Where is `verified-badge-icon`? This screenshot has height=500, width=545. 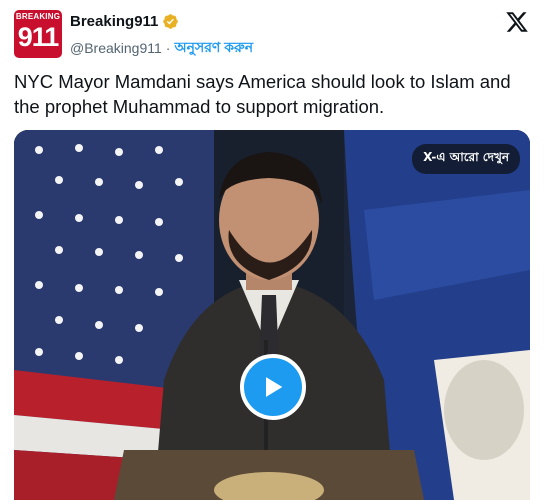 verified-badge-icon is located at coordinates (171, 21).